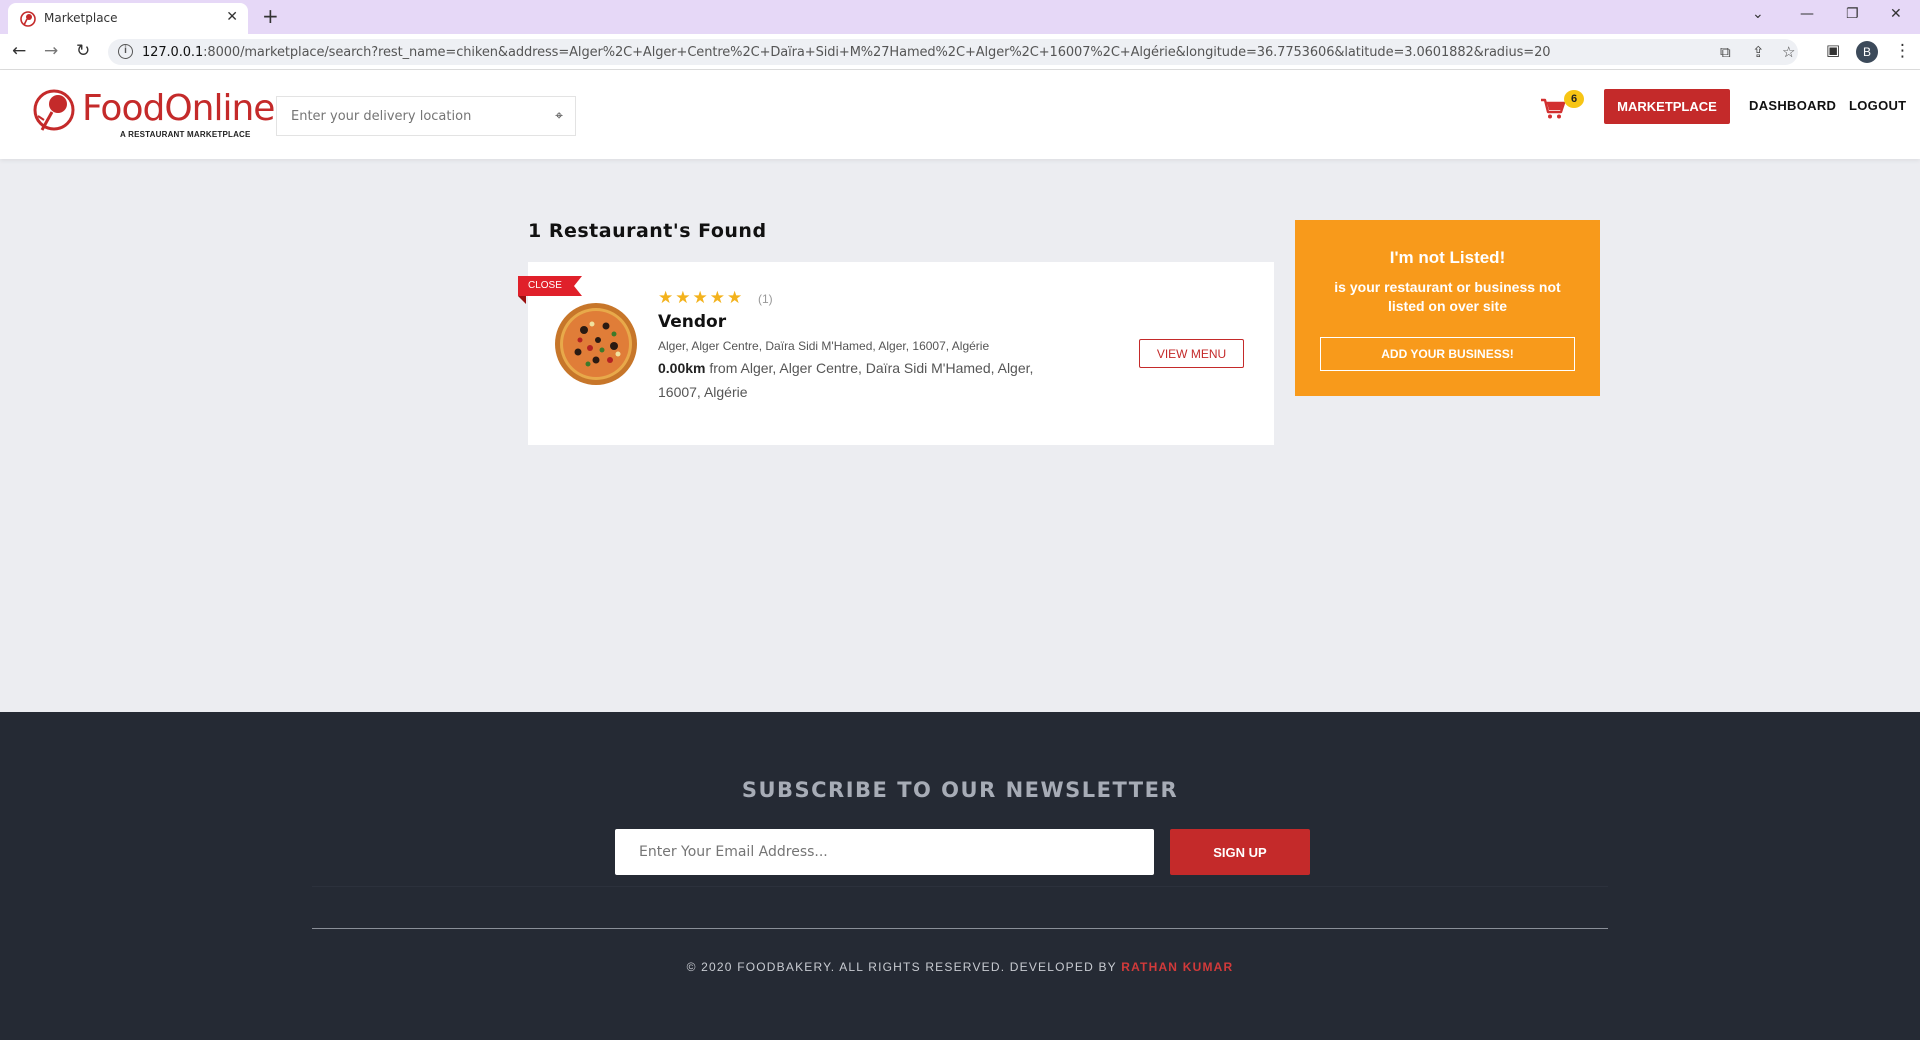 This screenshot has height=1040, width=1920. What do you see at coordinates (1177, 967) in the screenshot?
I see `developer-link: RATHAN KUMAR` at bounding box center [1177, 967].